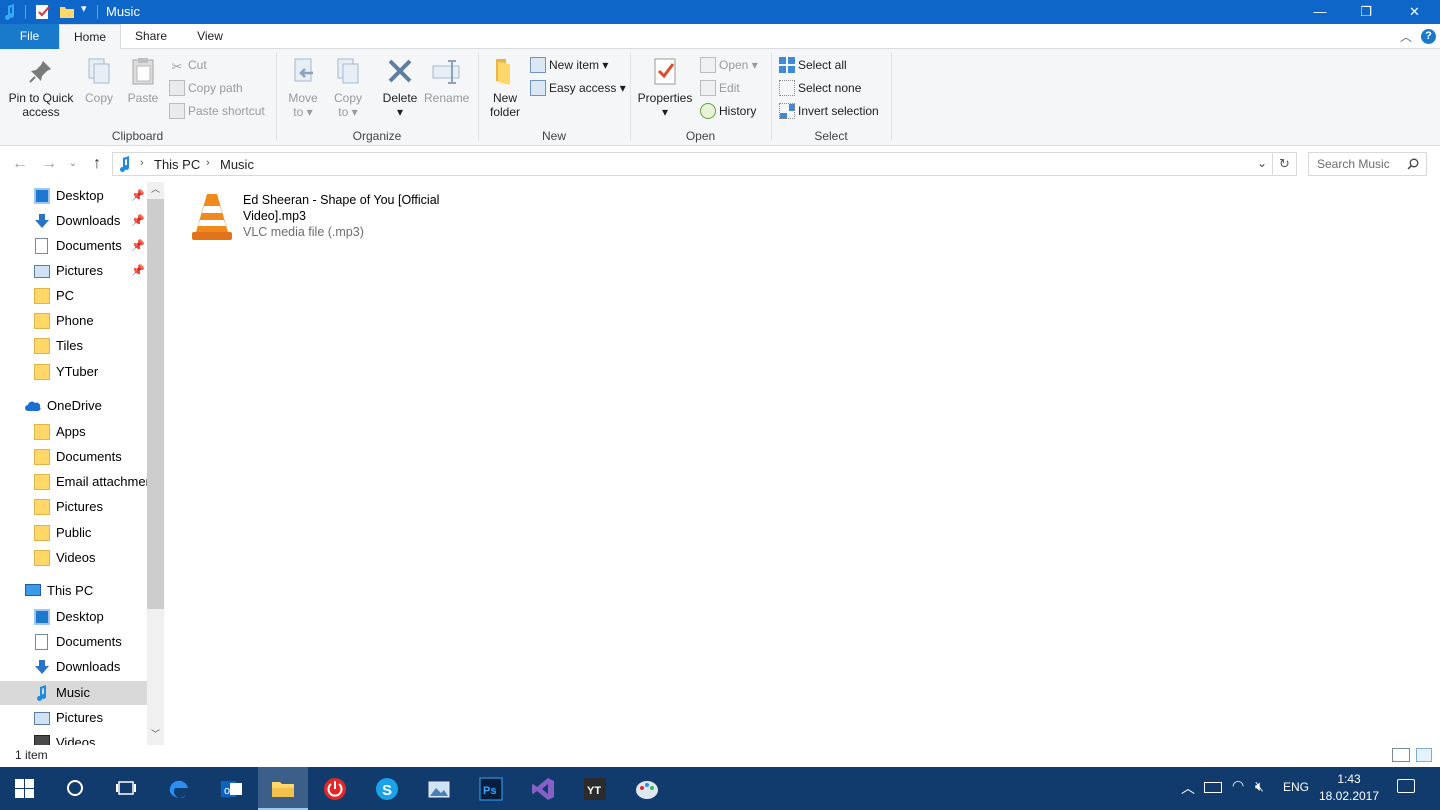 The height and width of the screenshot is (810, 1440). Describe the element at coordinates (41, 87) in the screenshot. I see `pin-to-quick-access-button: Pin to Quick access` at that location.